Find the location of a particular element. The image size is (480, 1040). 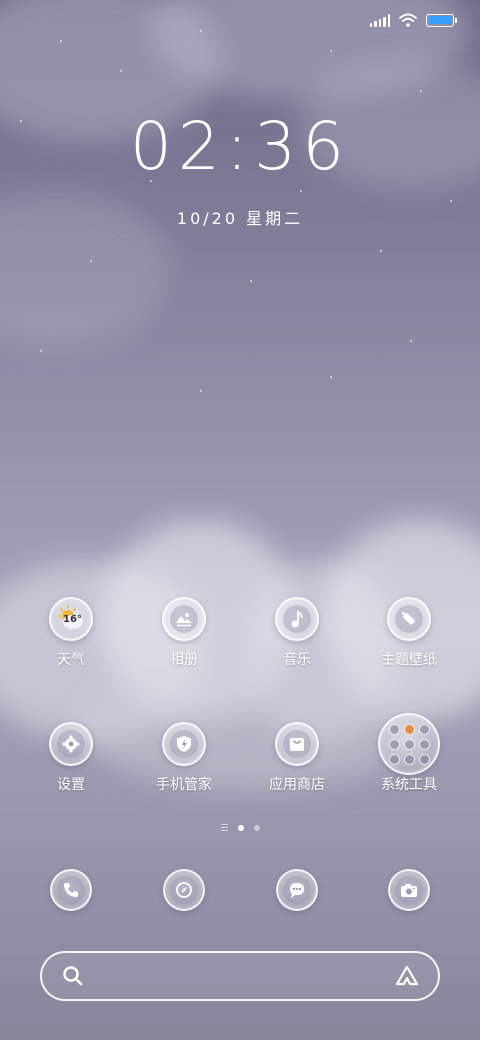

app-music: 音乐 is located at coordinates (297, 633).